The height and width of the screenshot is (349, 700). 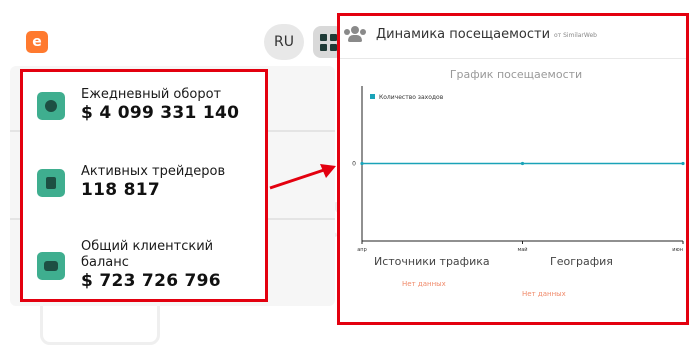 I want to click on users-icon, so click(x=355, y=34).